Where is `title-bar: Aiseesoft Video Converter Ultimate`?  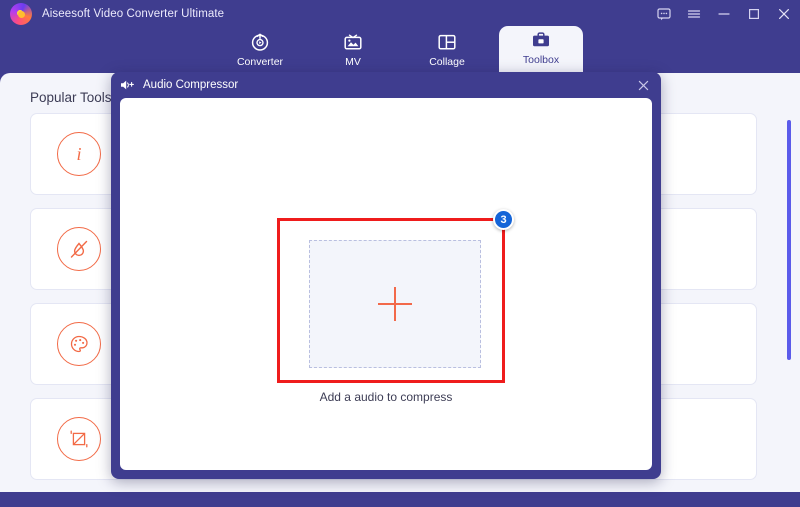
title-bar: Aiseesoft Video Converter Ultimate is located at coordinates (400, 14).